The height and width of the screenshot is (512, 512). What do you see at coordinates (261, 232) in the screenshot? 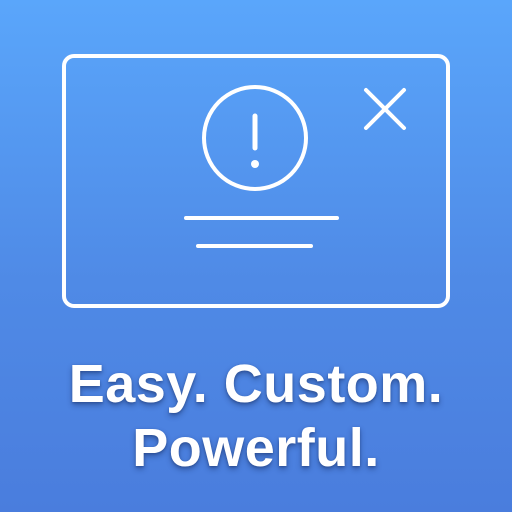
I see `text-placeholder-lines` at bounding box center [261, 232].